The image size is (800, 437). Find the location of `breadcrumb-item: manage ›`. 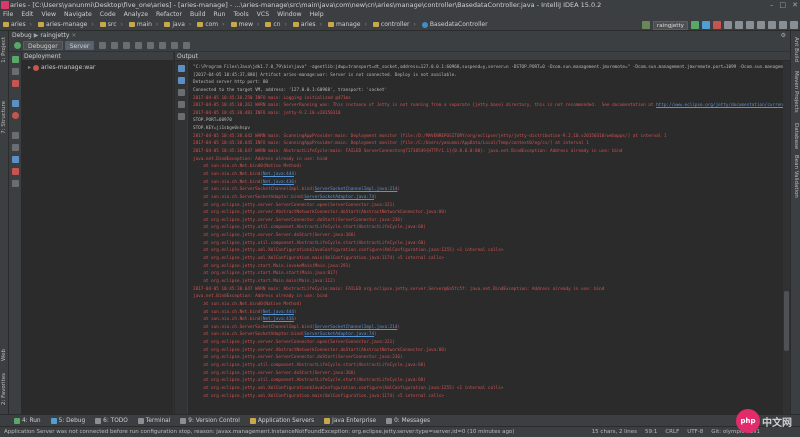

breadcrumb-item: manage › is located at coordinates (347, 24).